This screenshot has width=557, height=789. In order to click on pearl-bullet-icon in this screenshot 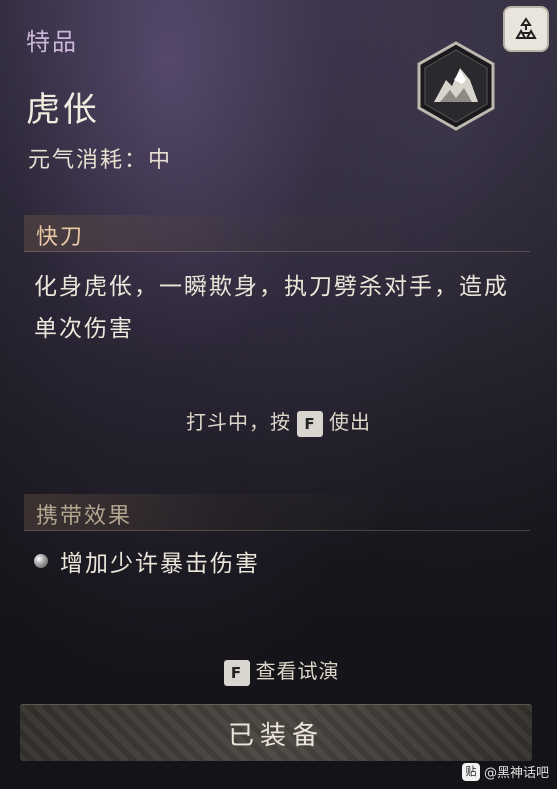, I will do `click(41, 561)`.